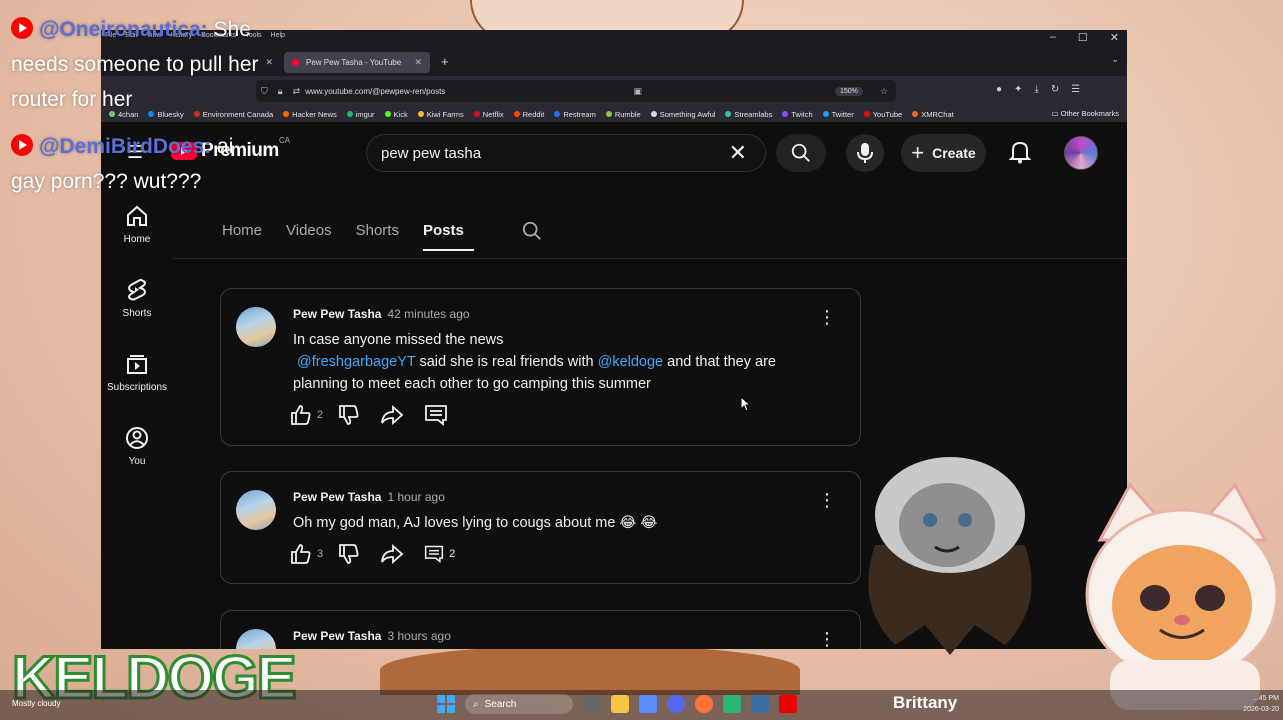 The width and height of the screenshot is (1283, 720). I want to click on post-time: 1 hour ago, so click(415, 497).